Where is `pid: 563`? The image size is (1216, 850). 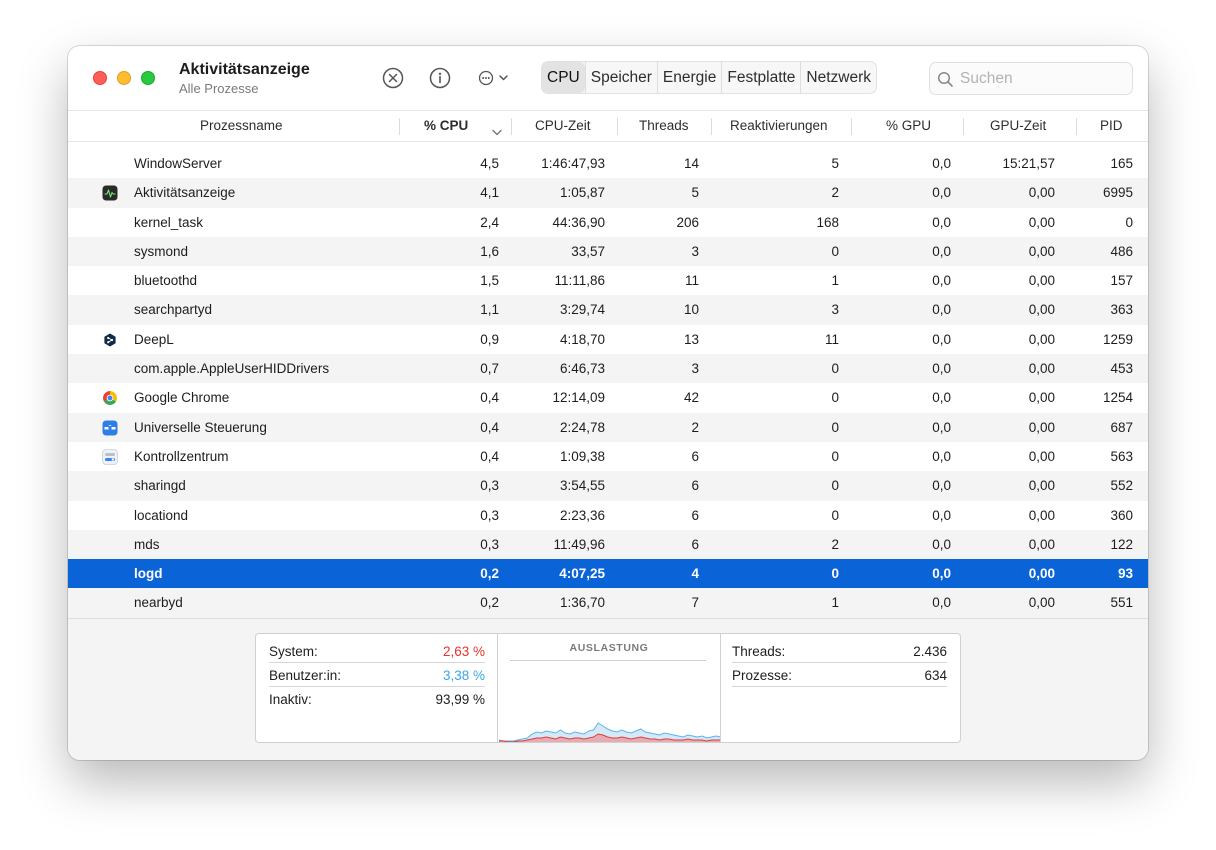
pid: 563 is located at coordinates (1121, 456).